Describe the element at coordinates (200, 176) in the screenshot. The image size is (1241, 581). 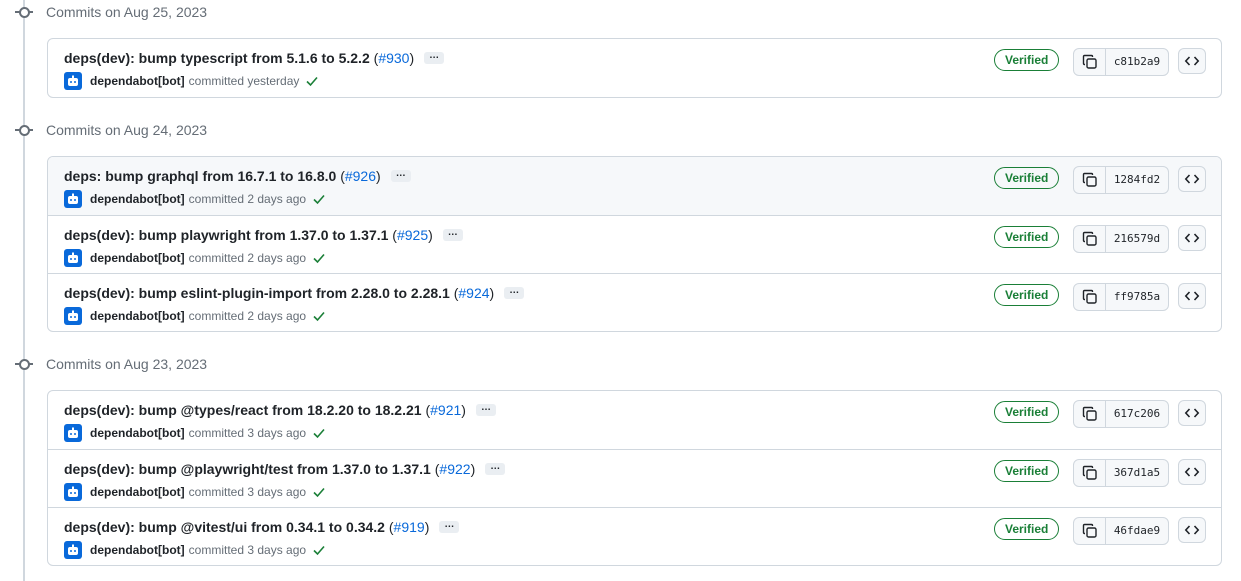
I see `commit-message: deps: bump graphql from 16.7.1 to 16.8.0` at that location.